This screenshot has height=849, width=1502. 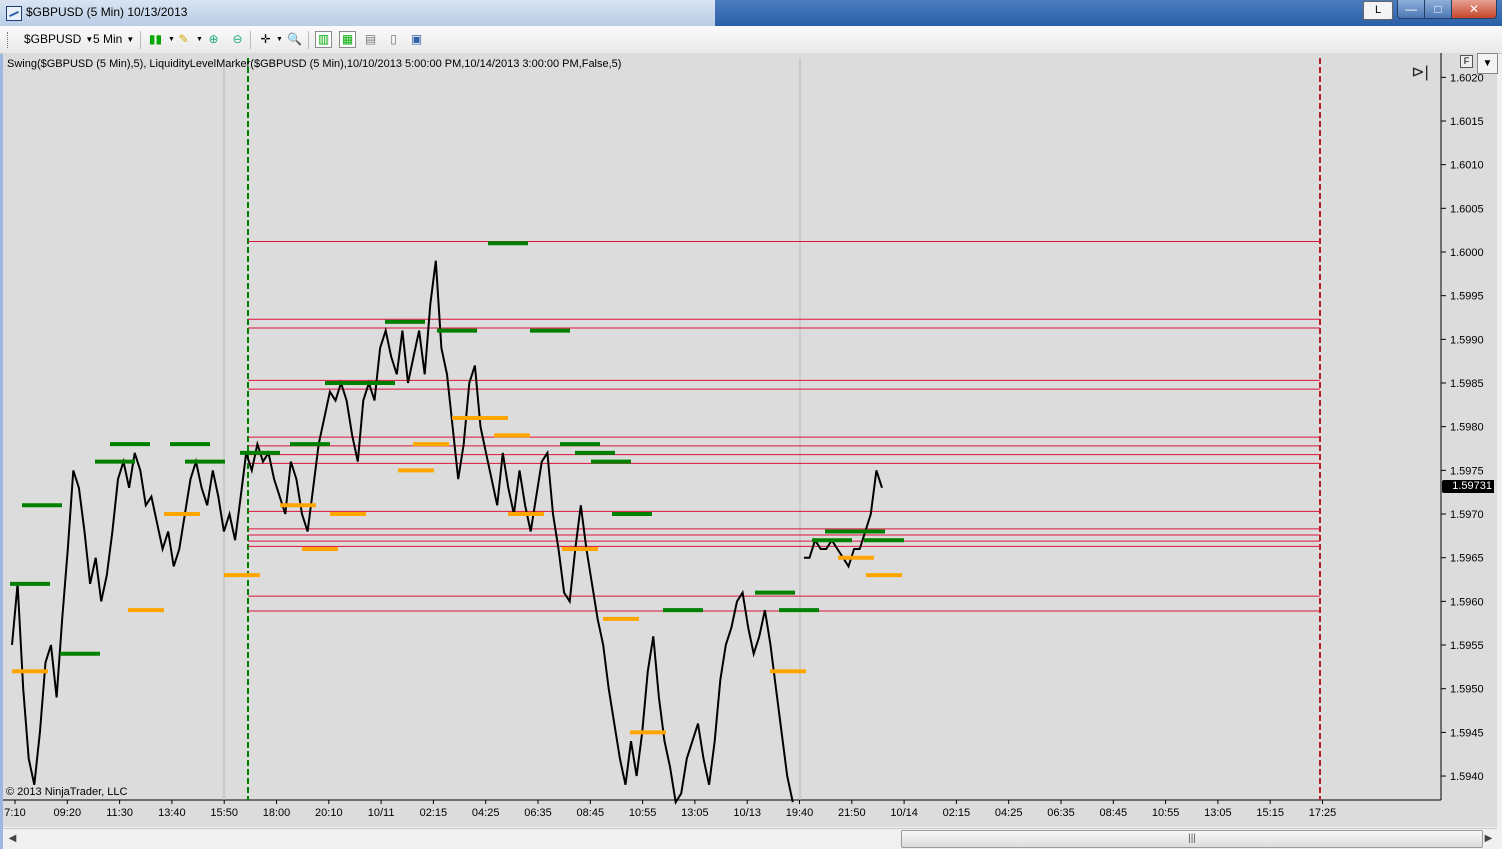 What do you see at coordinates (1468, 486) in the screenshot?
I see `current-price-marker: 1.59731` at bounding box center [1468, 486].